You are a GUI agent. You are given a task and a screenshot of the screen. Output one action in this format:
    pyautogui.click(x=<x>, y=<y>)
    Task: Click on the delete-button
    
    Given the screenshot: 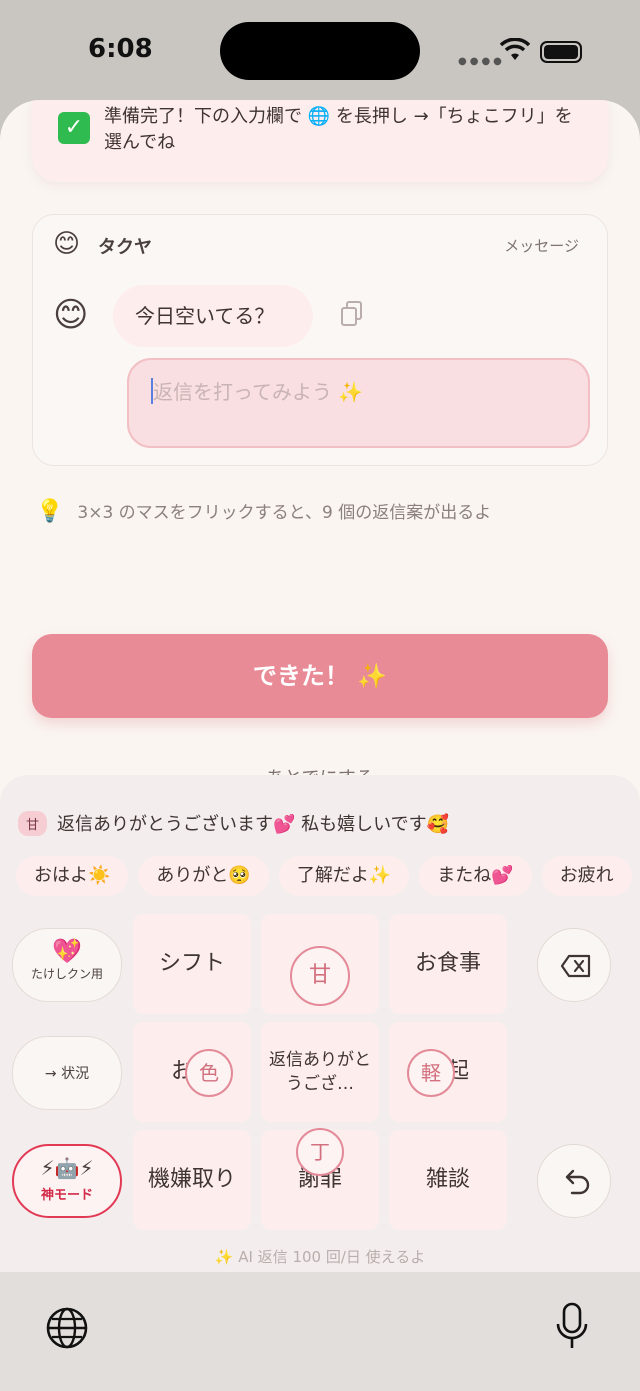 What is the action you would take?
    pyautogui.click(x=574, y=965)
    